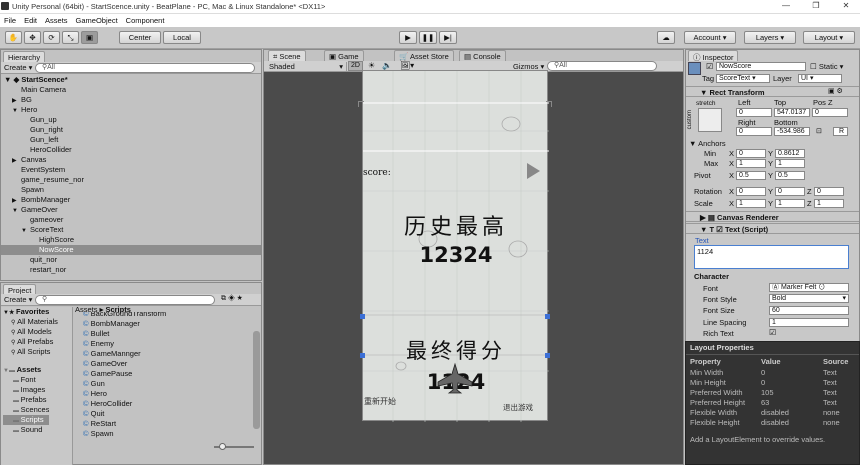  Describe the element at coordinates (380, 401) in the screenshot. I see `restart-button: 重新开始` at that location.